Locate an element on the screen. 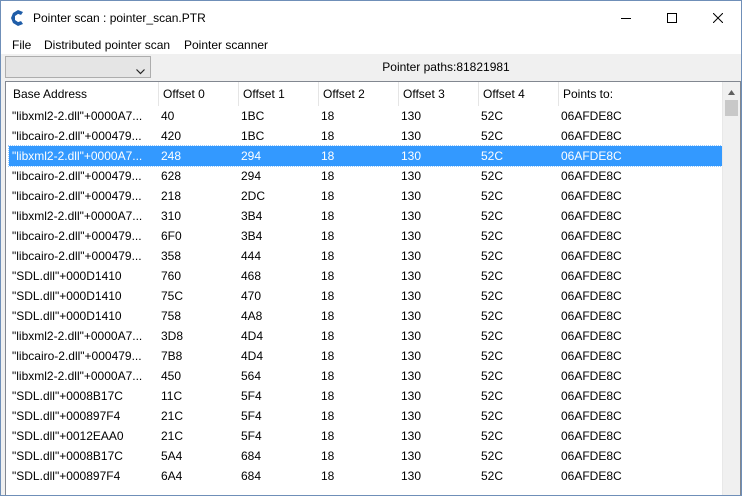  scroll-up-button is located at coordinates (731, 90).